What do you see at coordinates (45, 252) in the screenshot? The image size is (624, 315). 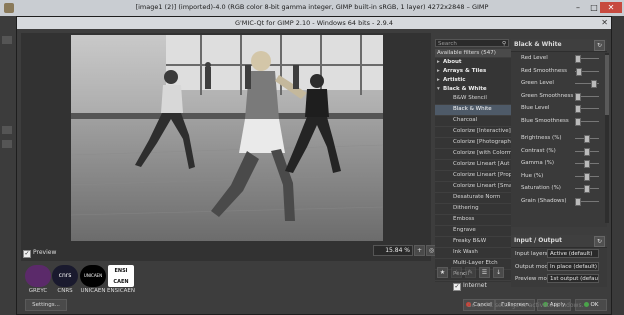 I see `preview-label: Preview` at bounding box center [45, 252].